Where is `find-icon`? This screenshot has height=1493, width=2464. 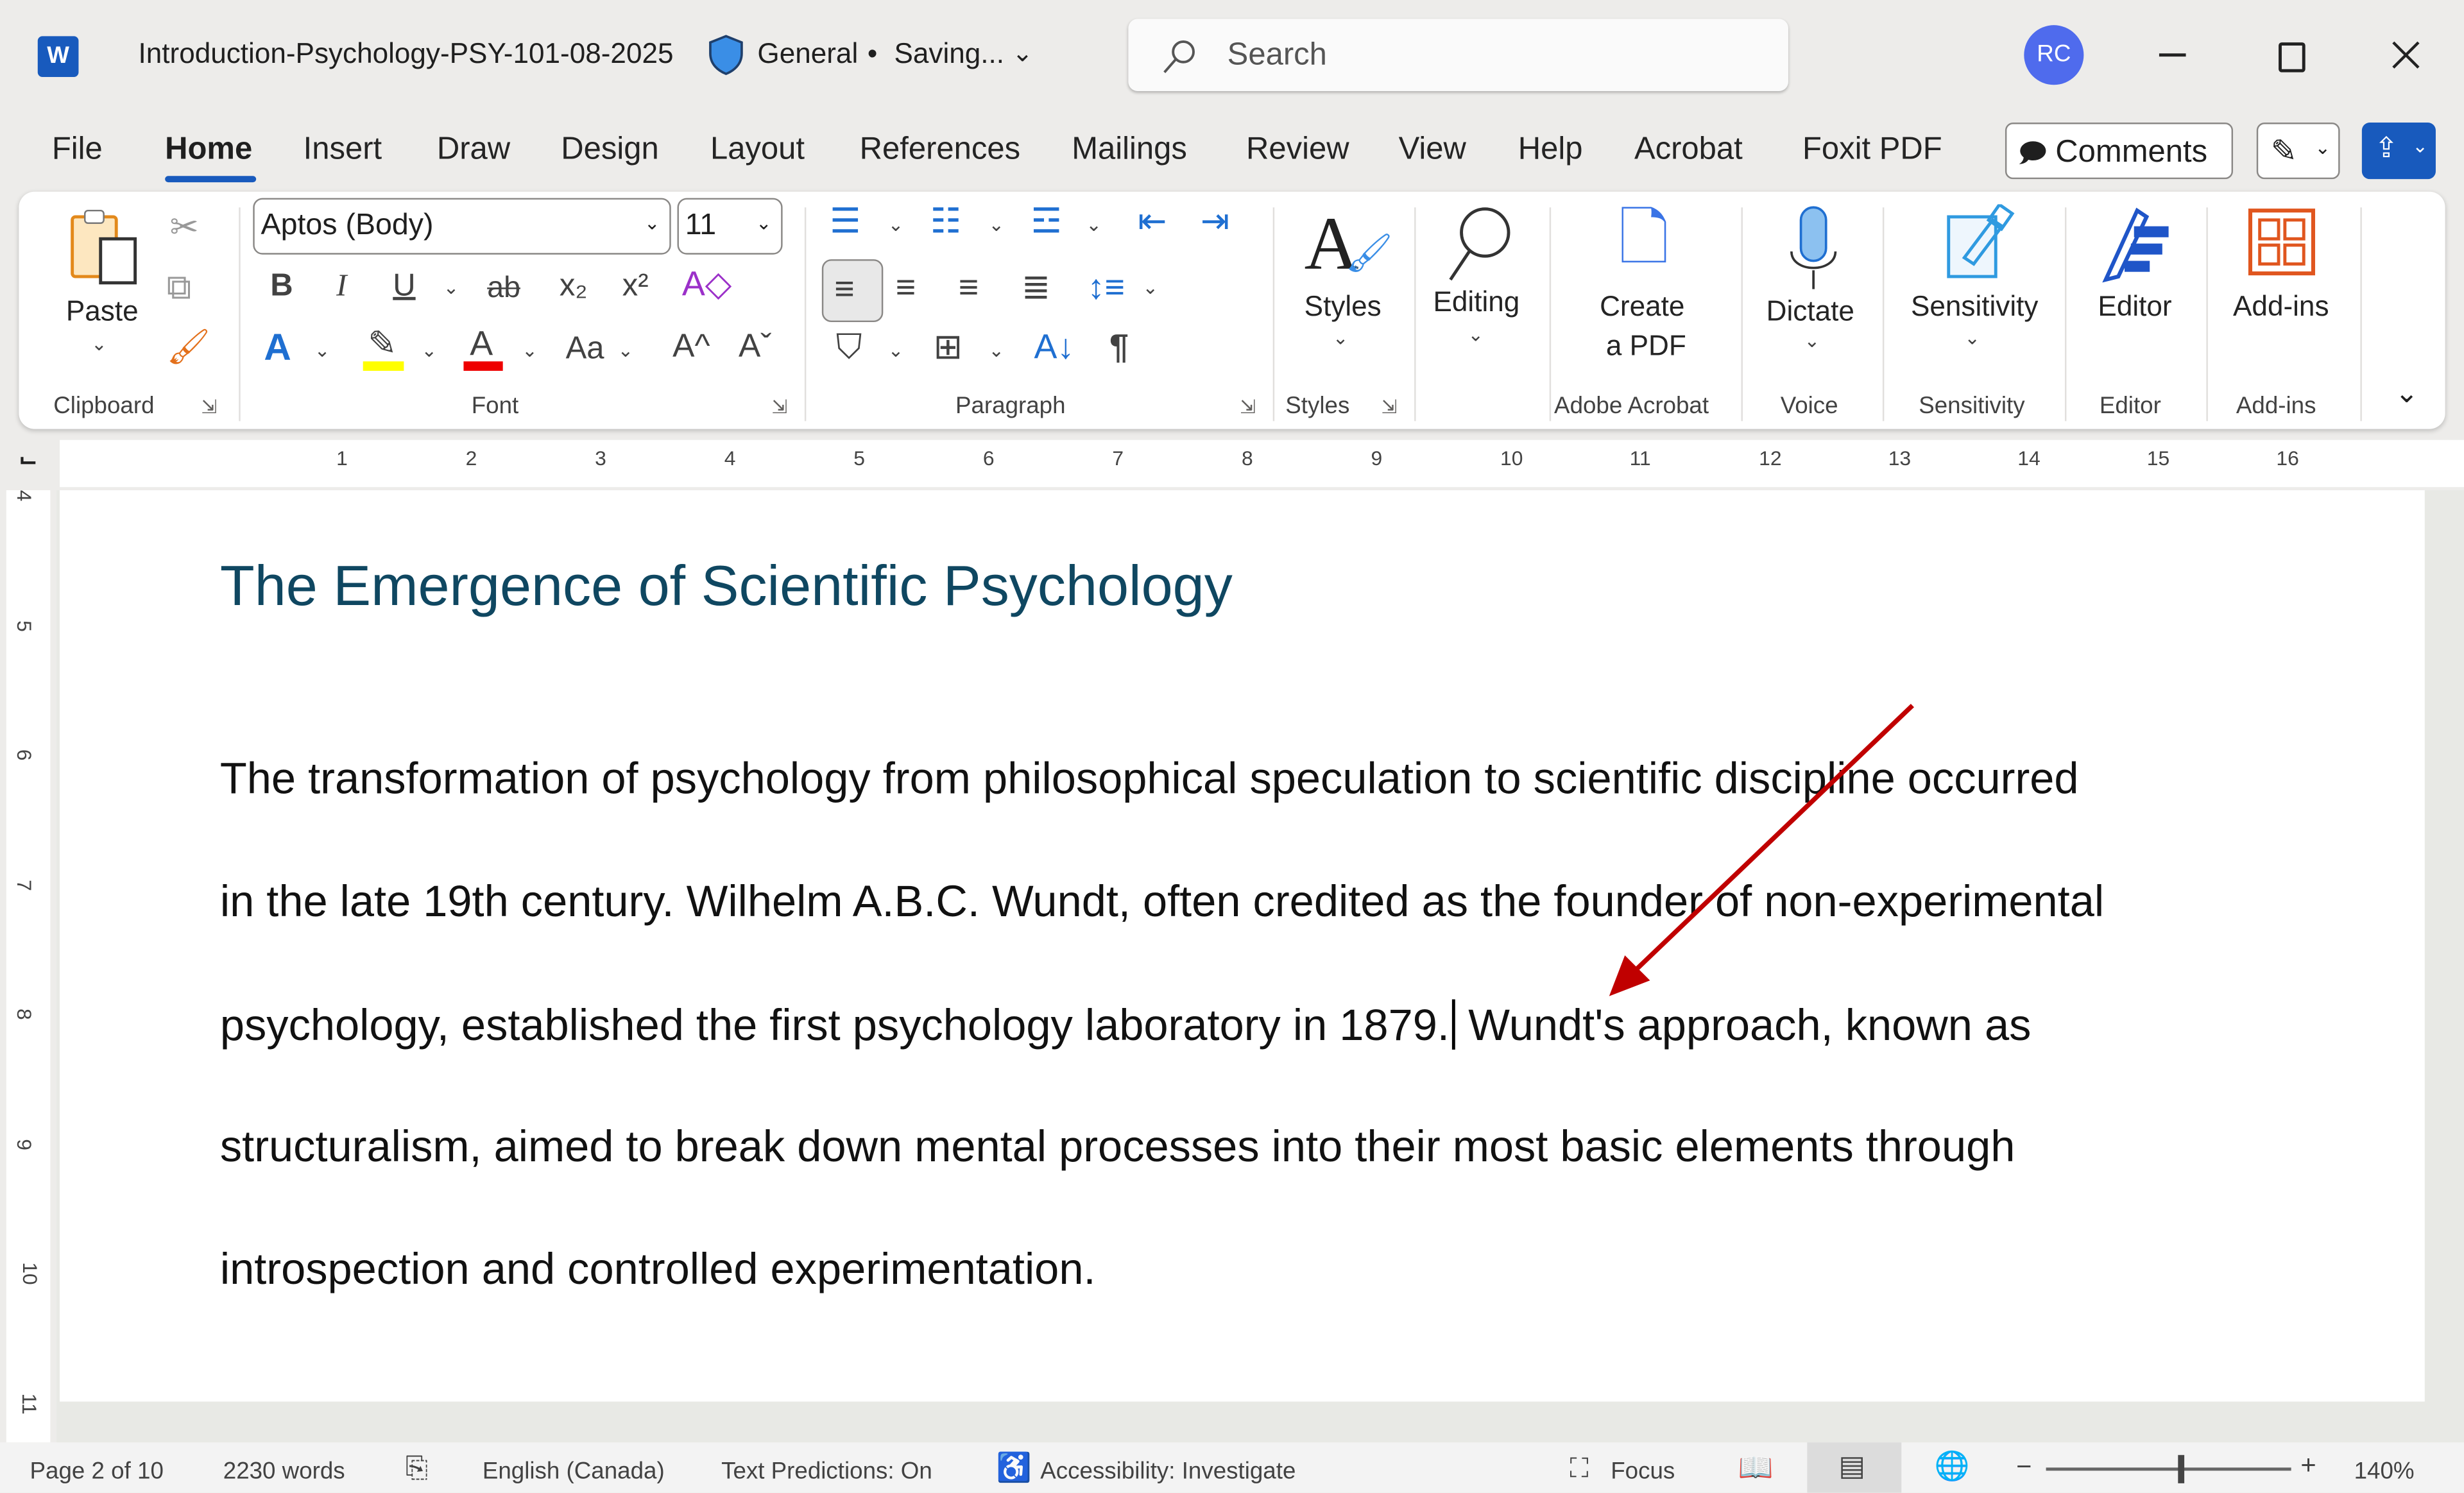 find-icon is located at coordinates (1479, 243).